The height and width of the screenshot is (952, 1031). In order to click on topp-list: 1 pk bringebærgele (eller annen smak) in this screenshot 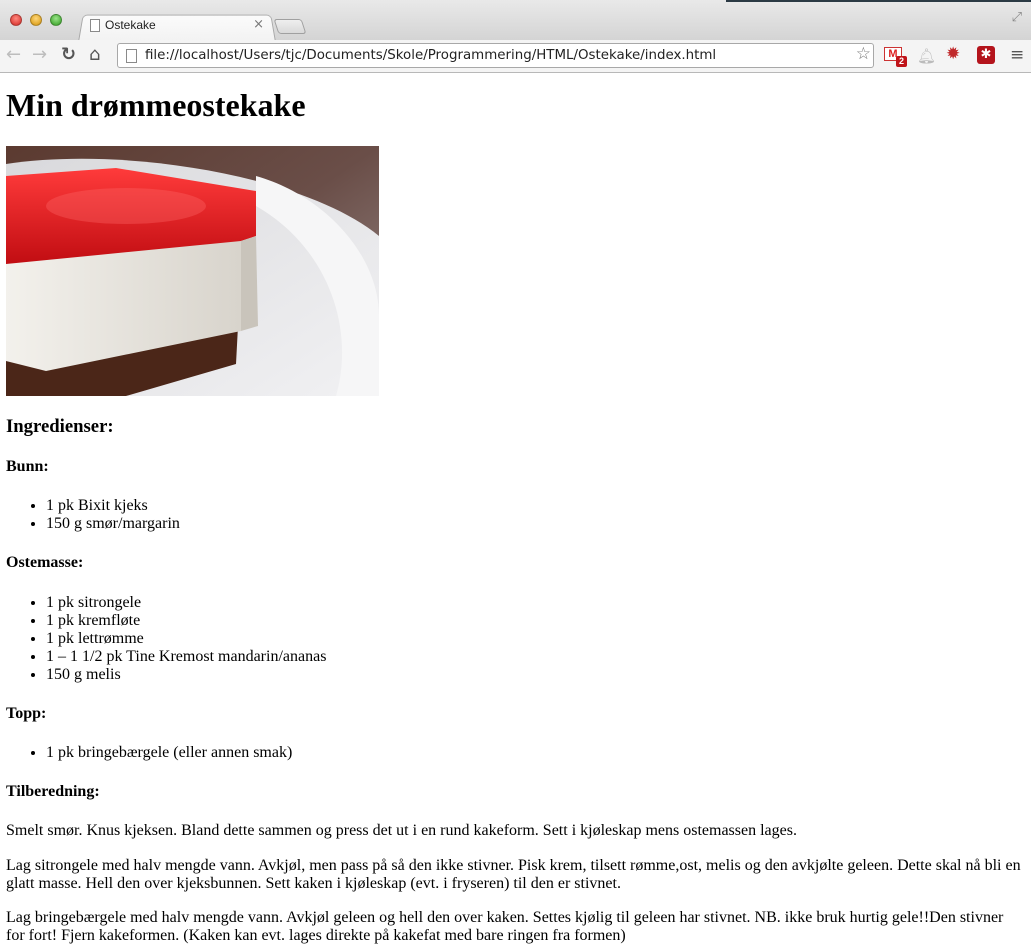, I will do `click(149, 753)`.